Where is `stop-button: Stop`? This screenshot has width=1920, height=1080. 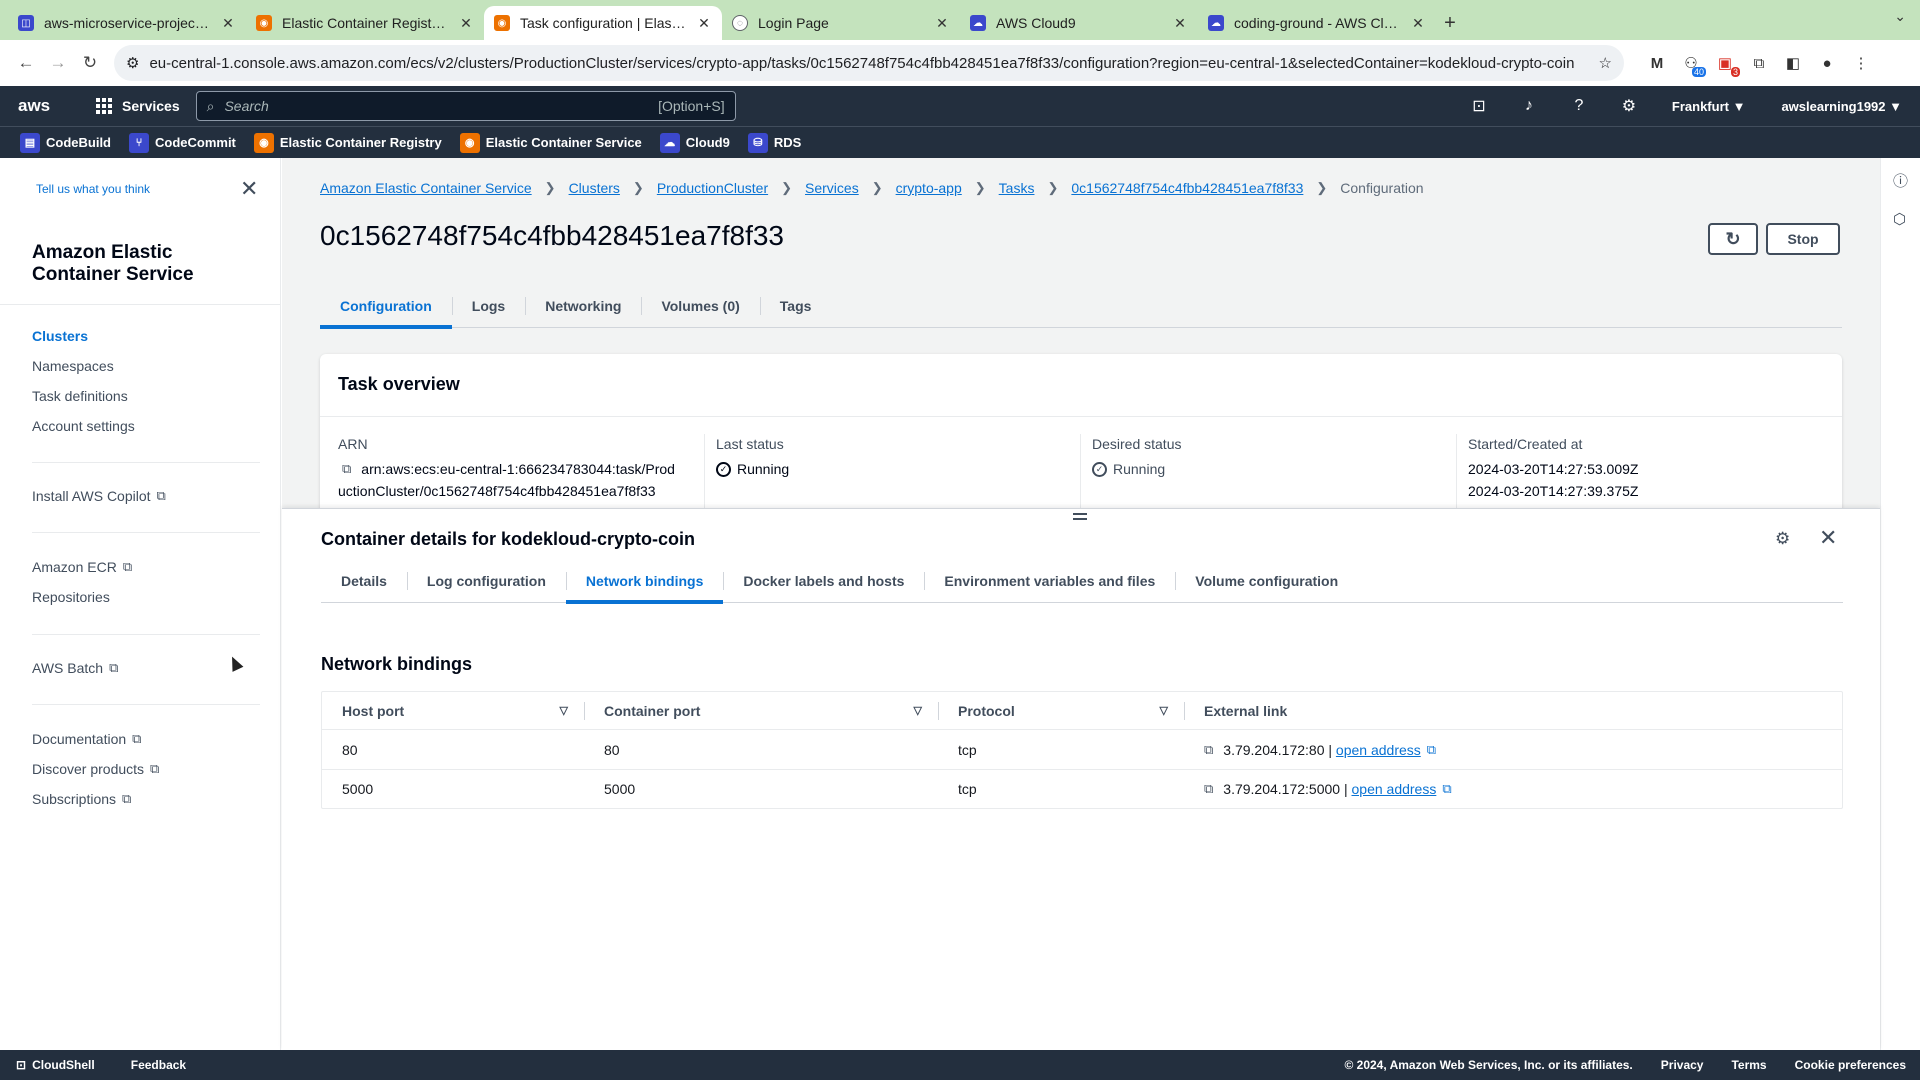 stop-button: Stop is located at coordinates (1803, 239).